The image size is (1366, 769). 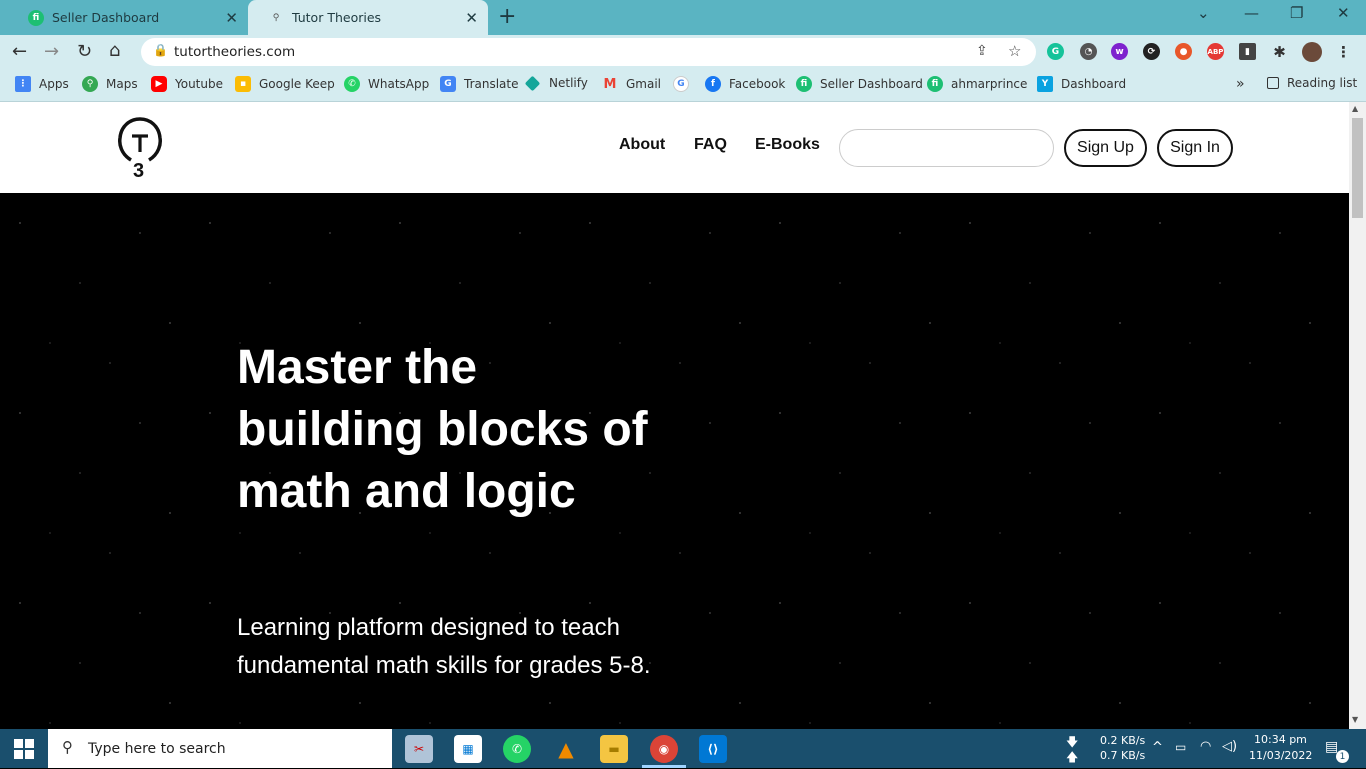 What do you see at coordinates (1055, 51) in the screenshot?
I see `grammarly-icon: G` at bounding box center [1055, 51].